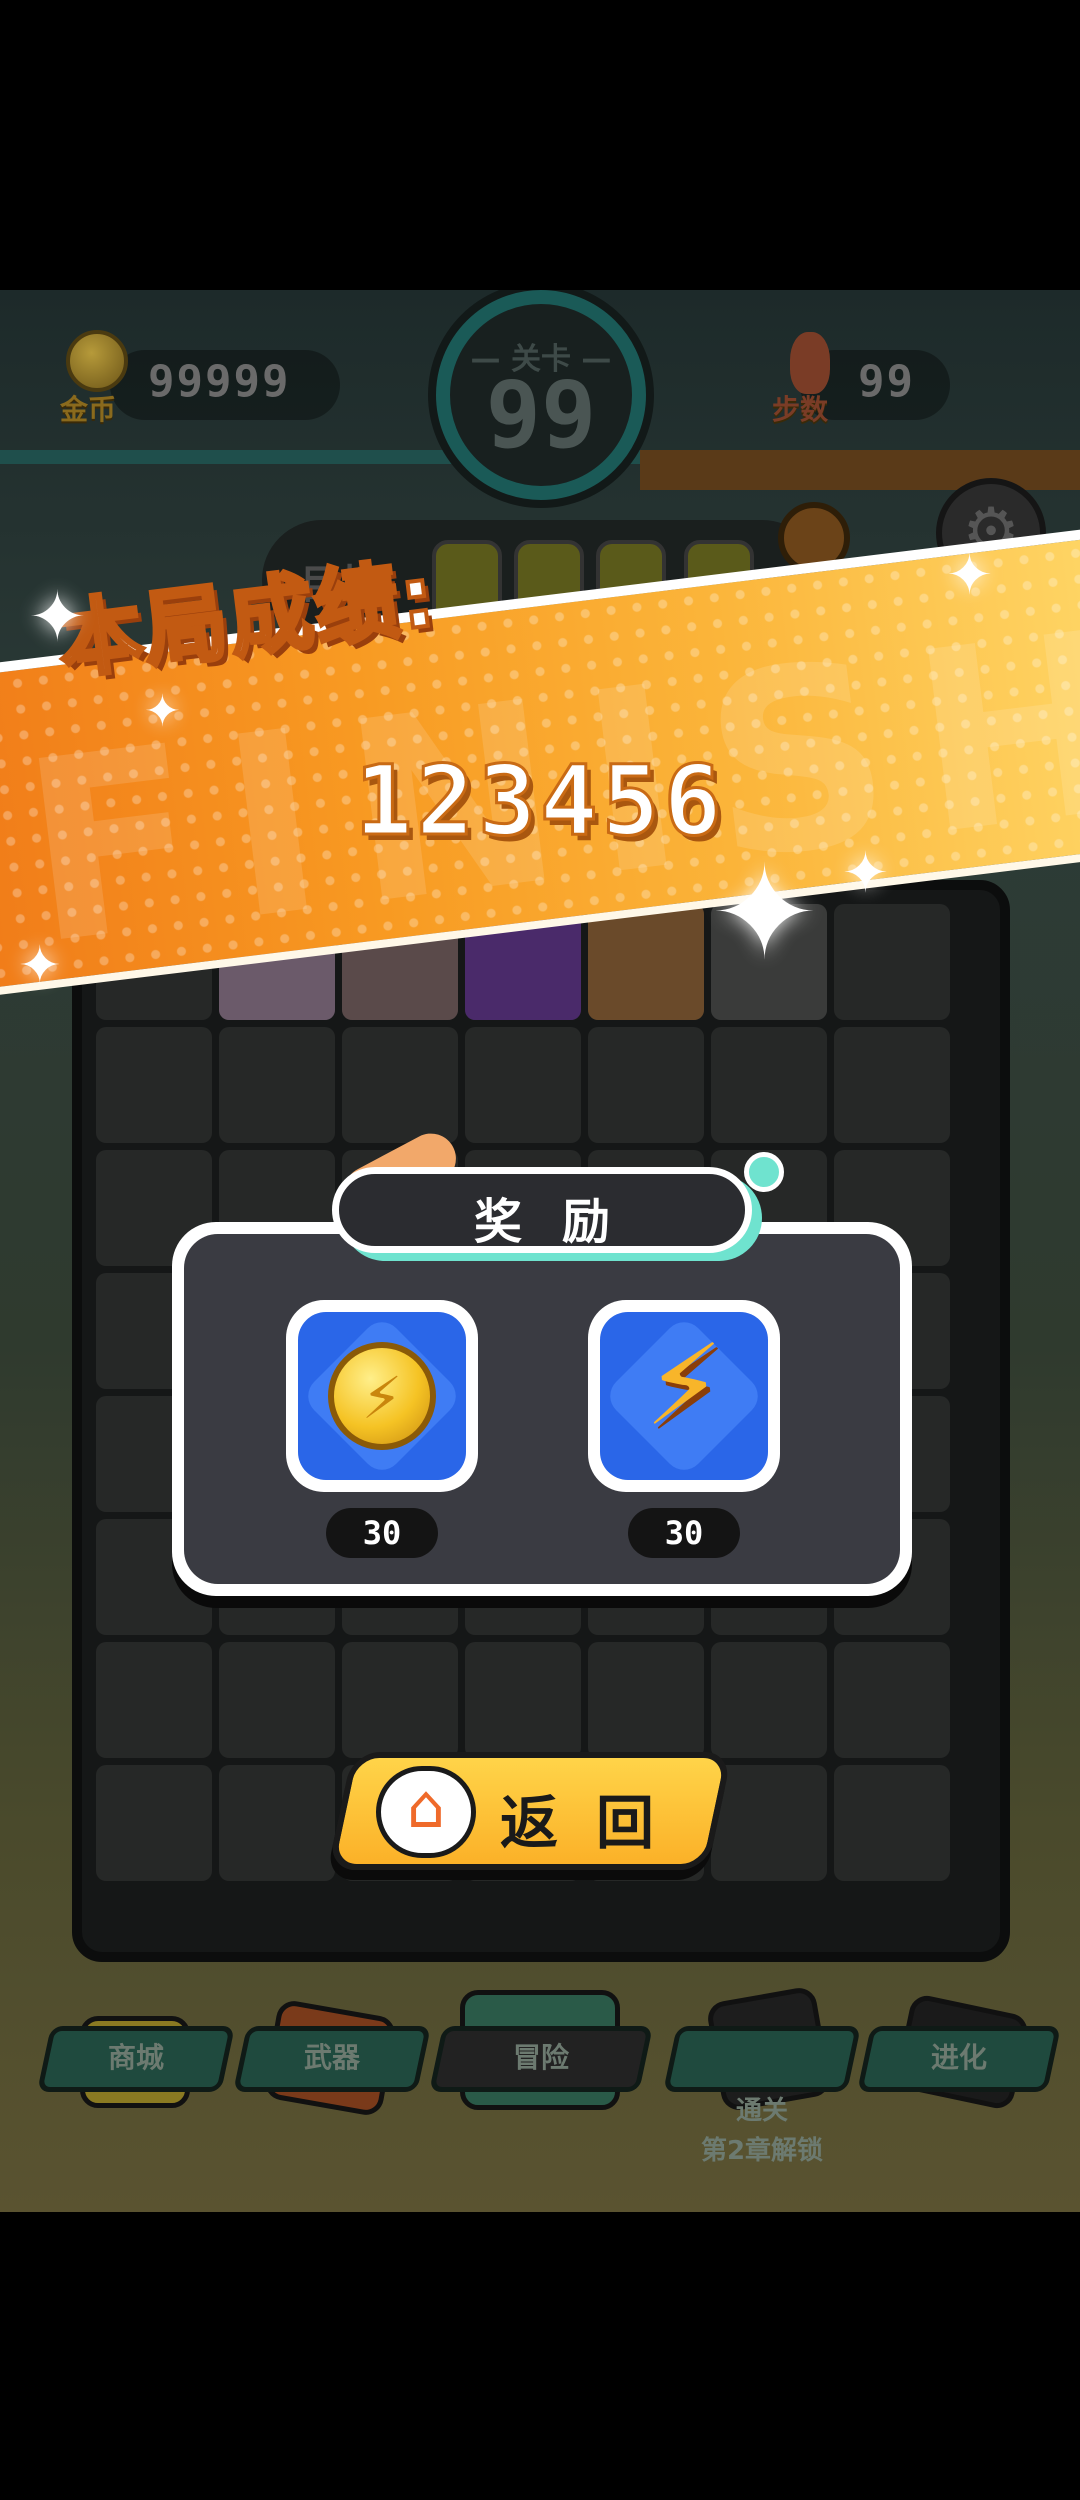 The width and height of the screenshot is (1080, 2500). Describe the element at coordinates (219, 381) in the screenshot. I see `coin-value: 99999` at that location.